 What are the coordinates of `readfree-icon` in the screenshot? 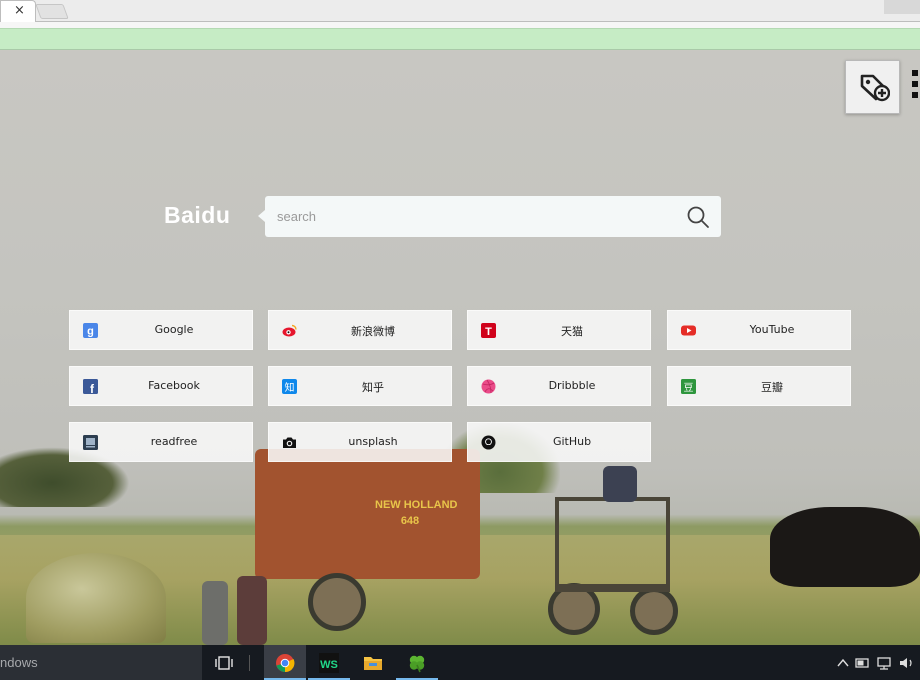 It's located at (90, 442).